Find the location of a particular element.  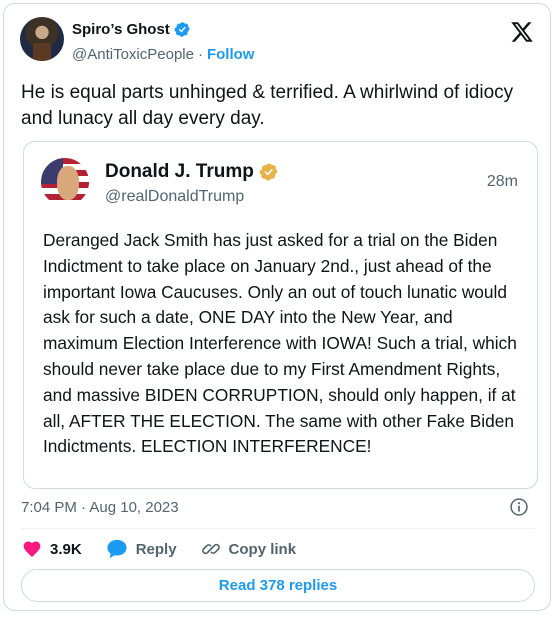

tweet-timestamp: 7:04 PM · Aug 10, 2023 is located at coordinates (100, 507).